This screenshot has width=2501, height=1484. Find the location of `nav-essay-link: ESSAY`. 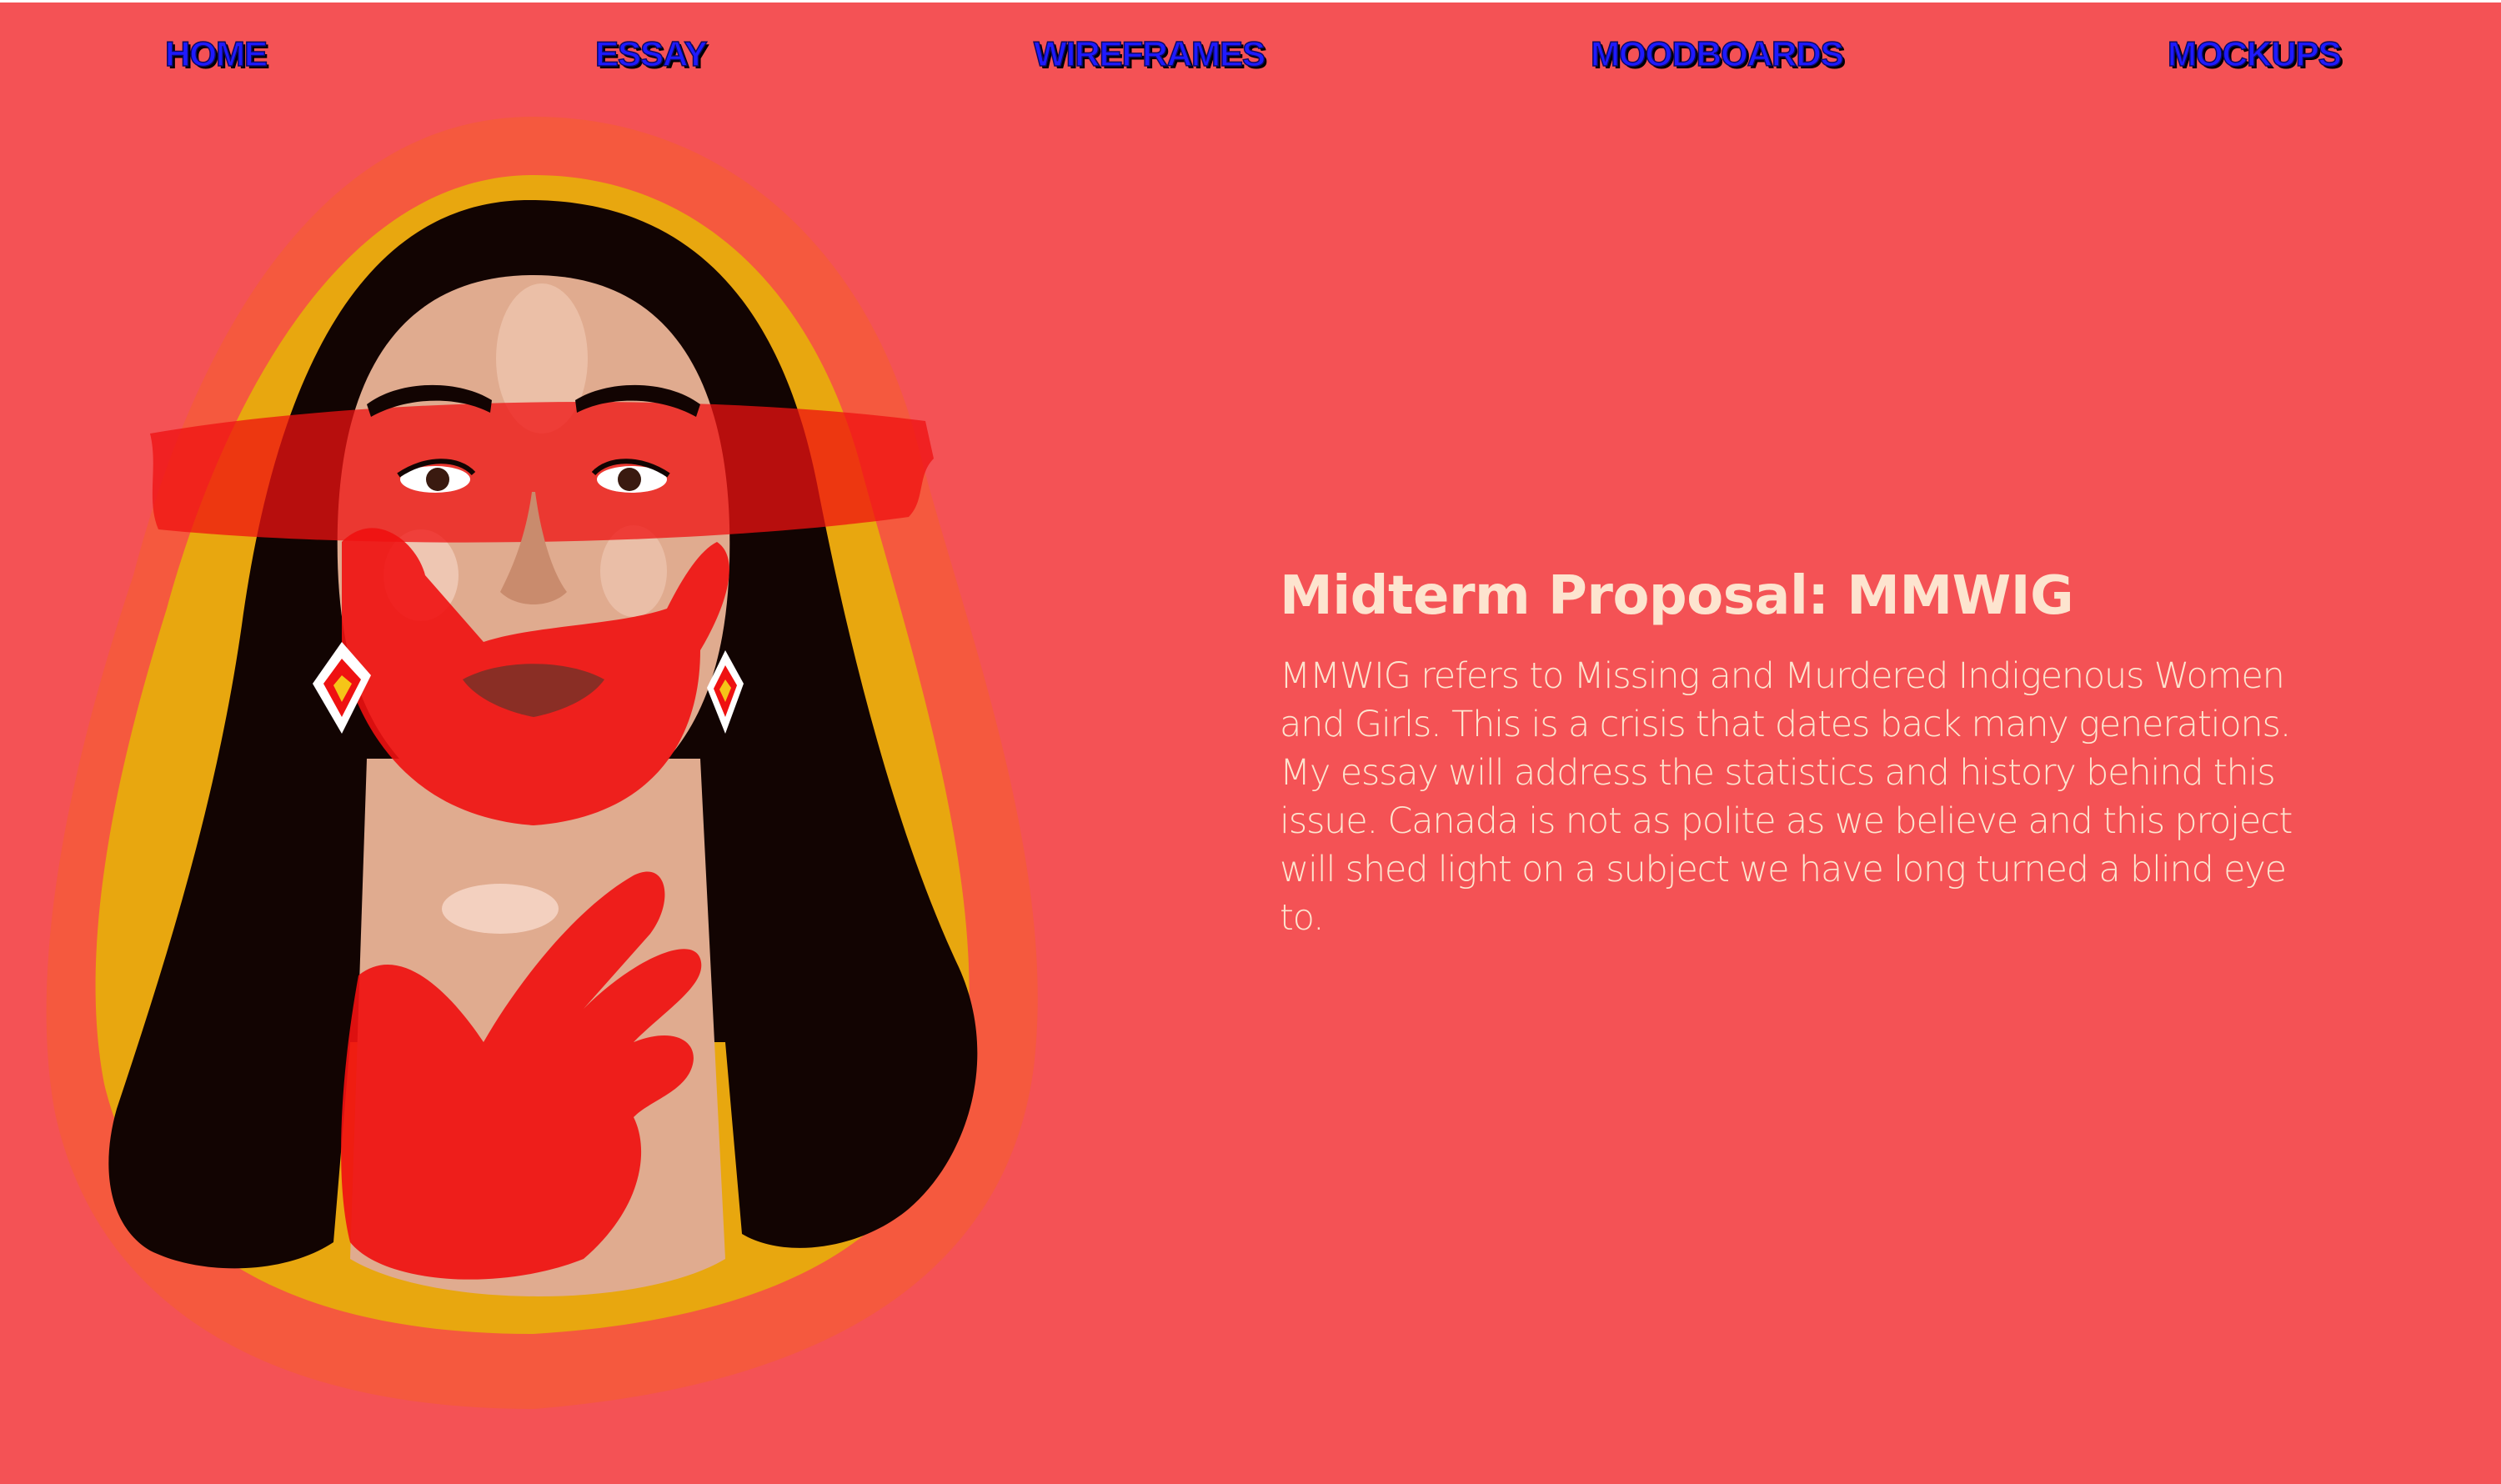

nav-essay-link: ESSAY is located at coordinates (651, 54).